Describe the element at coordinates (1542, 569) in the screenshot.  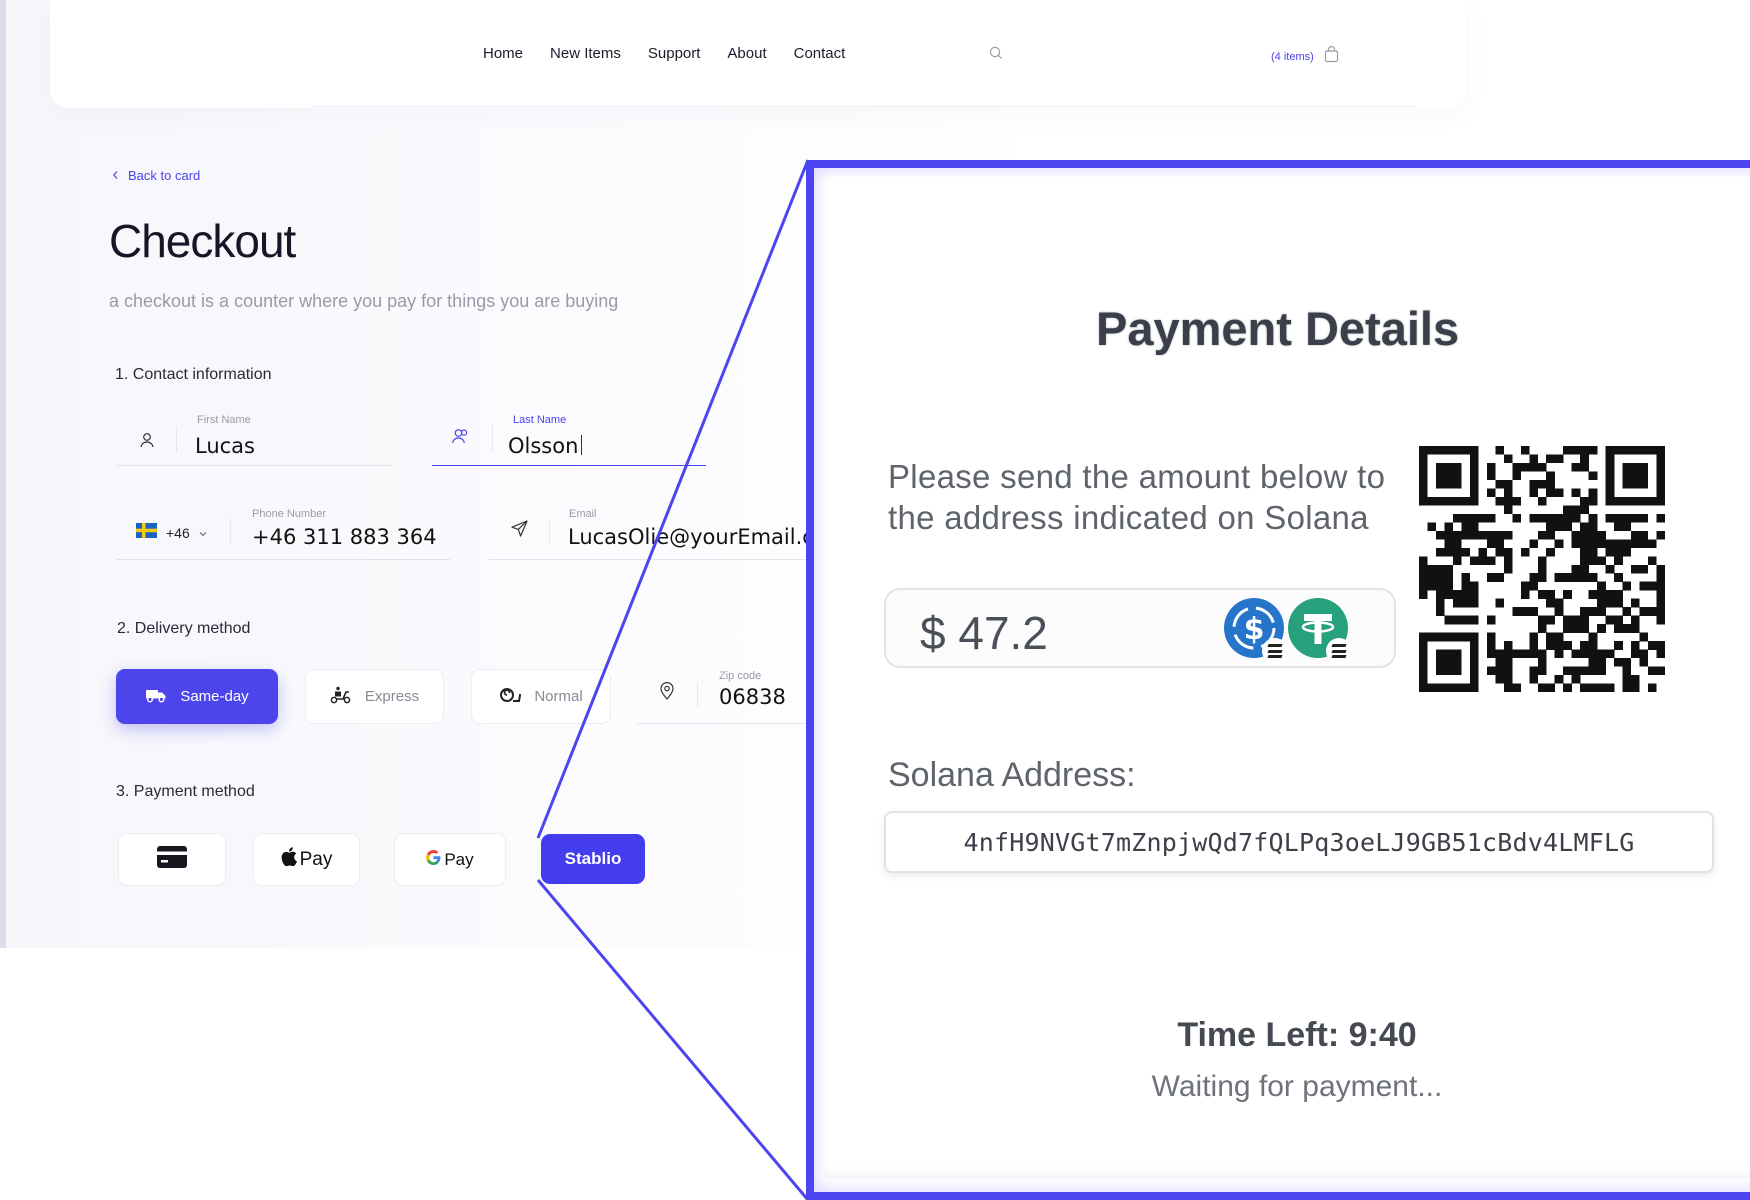
I see `qr-code` at that location.